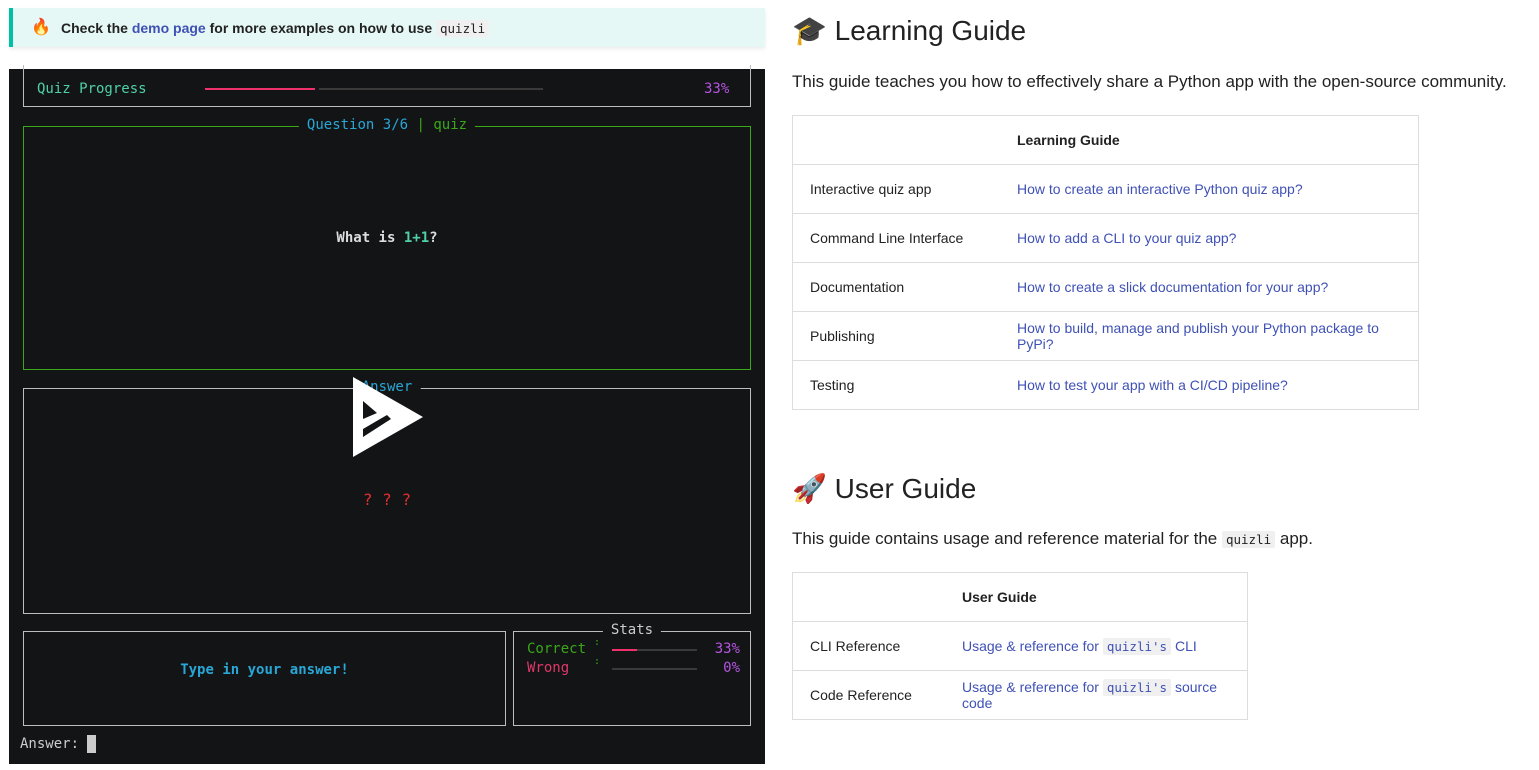 This screenshot has width=1539, height=770. What do you see at coordinates (321, 28) in the screenshot?
I see `callout-text: for more examples on how to use` at bounding box center [321, 28].